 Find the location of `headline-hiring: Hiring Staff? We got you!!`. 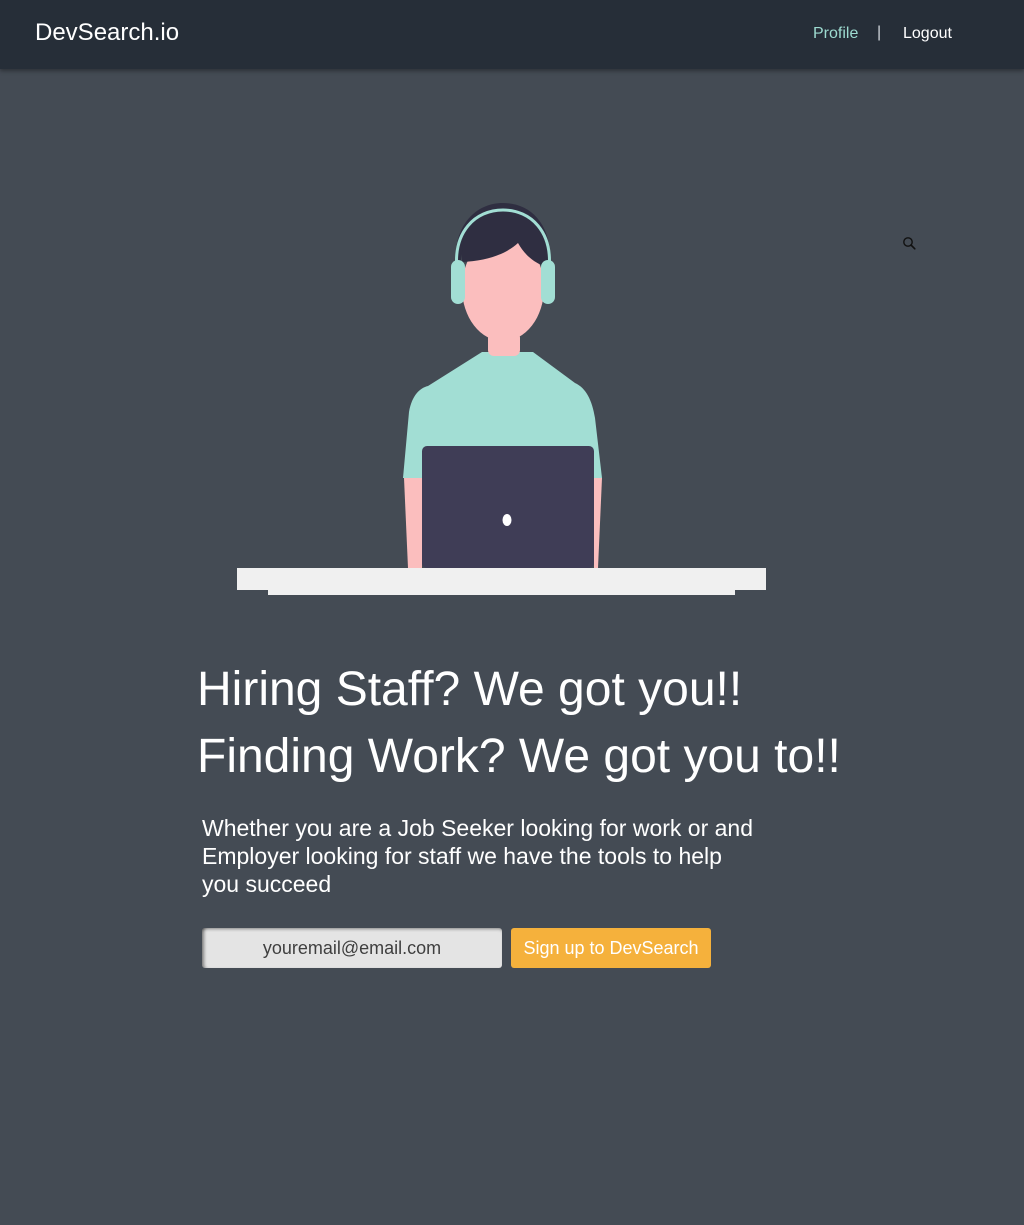

headline-hiring: Hiring Staff? We got you!! is located at coordinates (470, 689).